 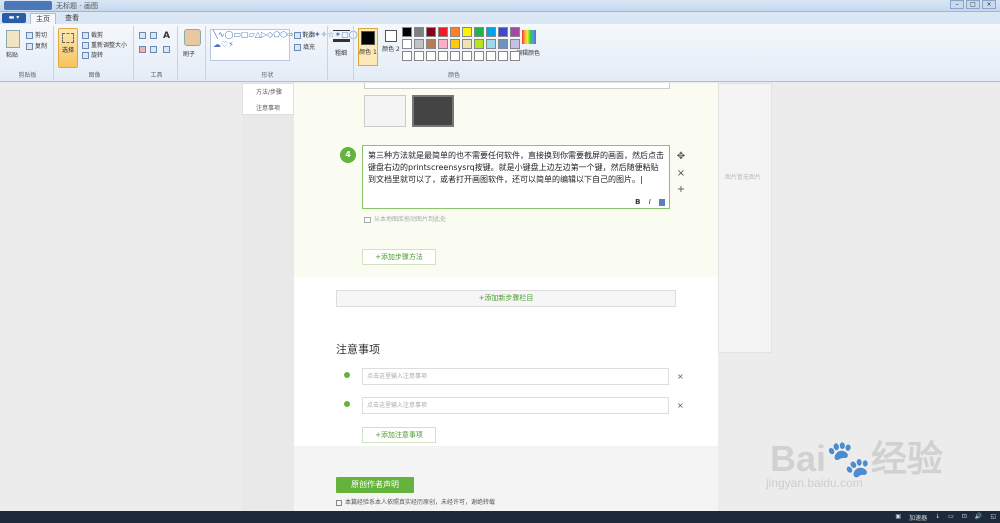 I want to click on pencil-icon, so click(x=143, y=35).